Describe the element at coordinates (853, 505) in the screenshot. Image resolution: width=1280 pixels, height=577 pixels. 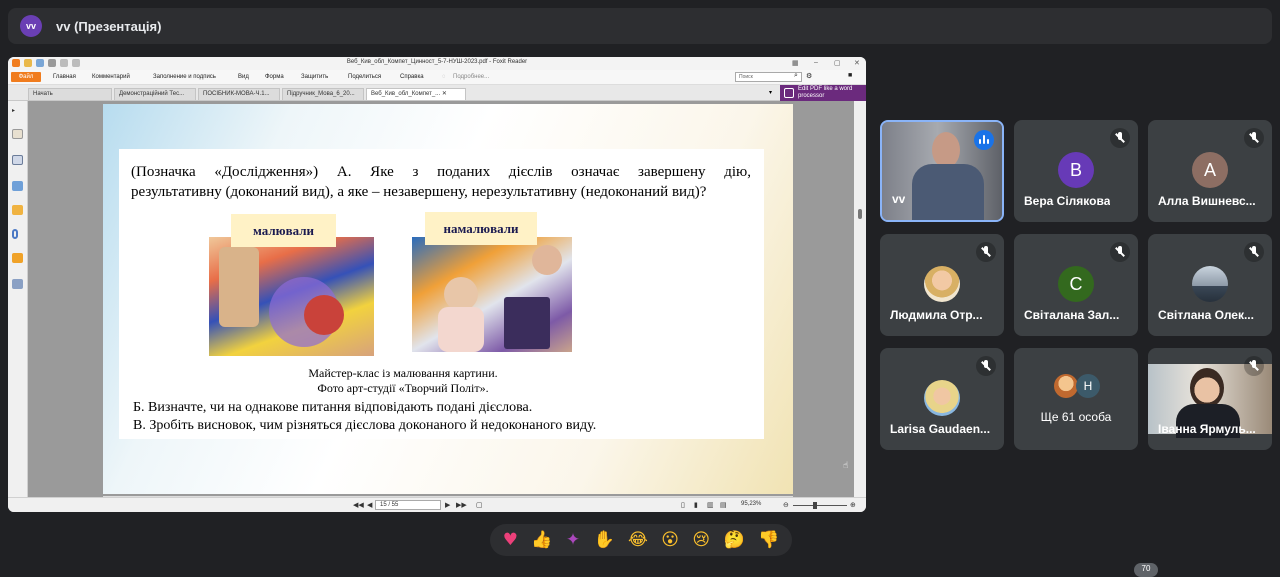
I see `zoom-in-icon: ⊕` at that location.